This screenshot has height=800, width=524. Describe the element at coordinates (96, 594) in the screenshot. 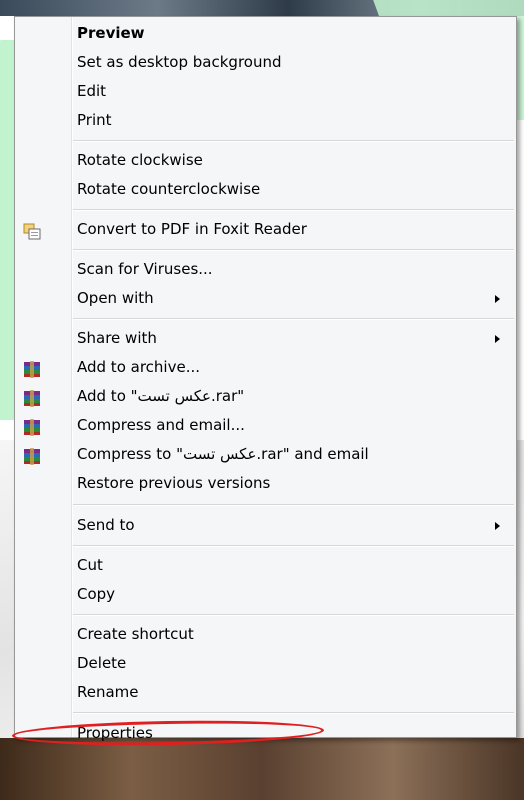

I see `menu-item-label: Copy` at that location.